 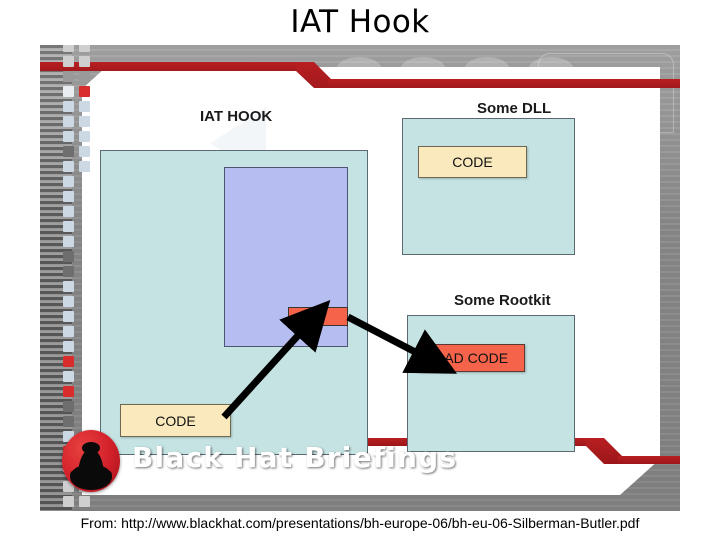 I want to click on top-red-stripe, so click(x=360, y=76).